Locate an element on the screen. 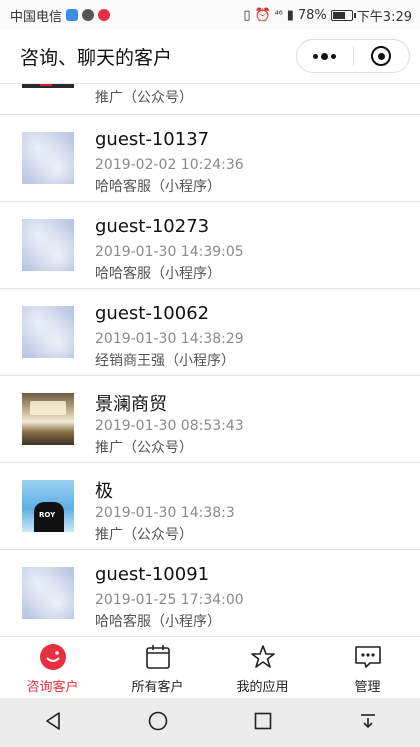 Image resolution: width=420 pixels, height=747 pixels. customer-time: 2019-01-30 14:39:05 is located at coordinates (169, 252).